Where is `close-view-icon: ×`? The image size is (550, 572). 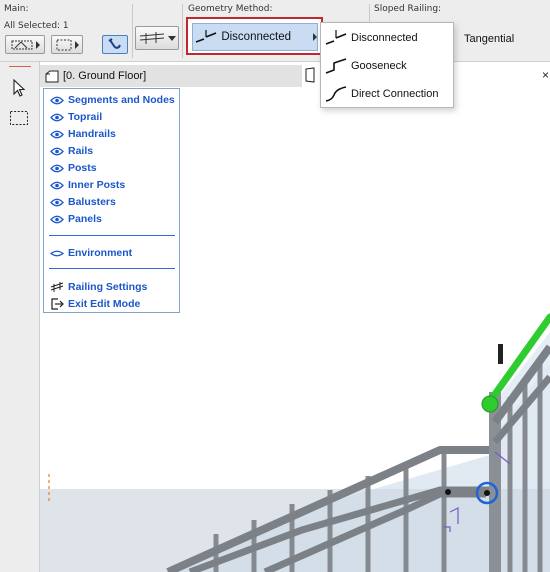
close-view-icon: × is located at coordinates (545, 75).